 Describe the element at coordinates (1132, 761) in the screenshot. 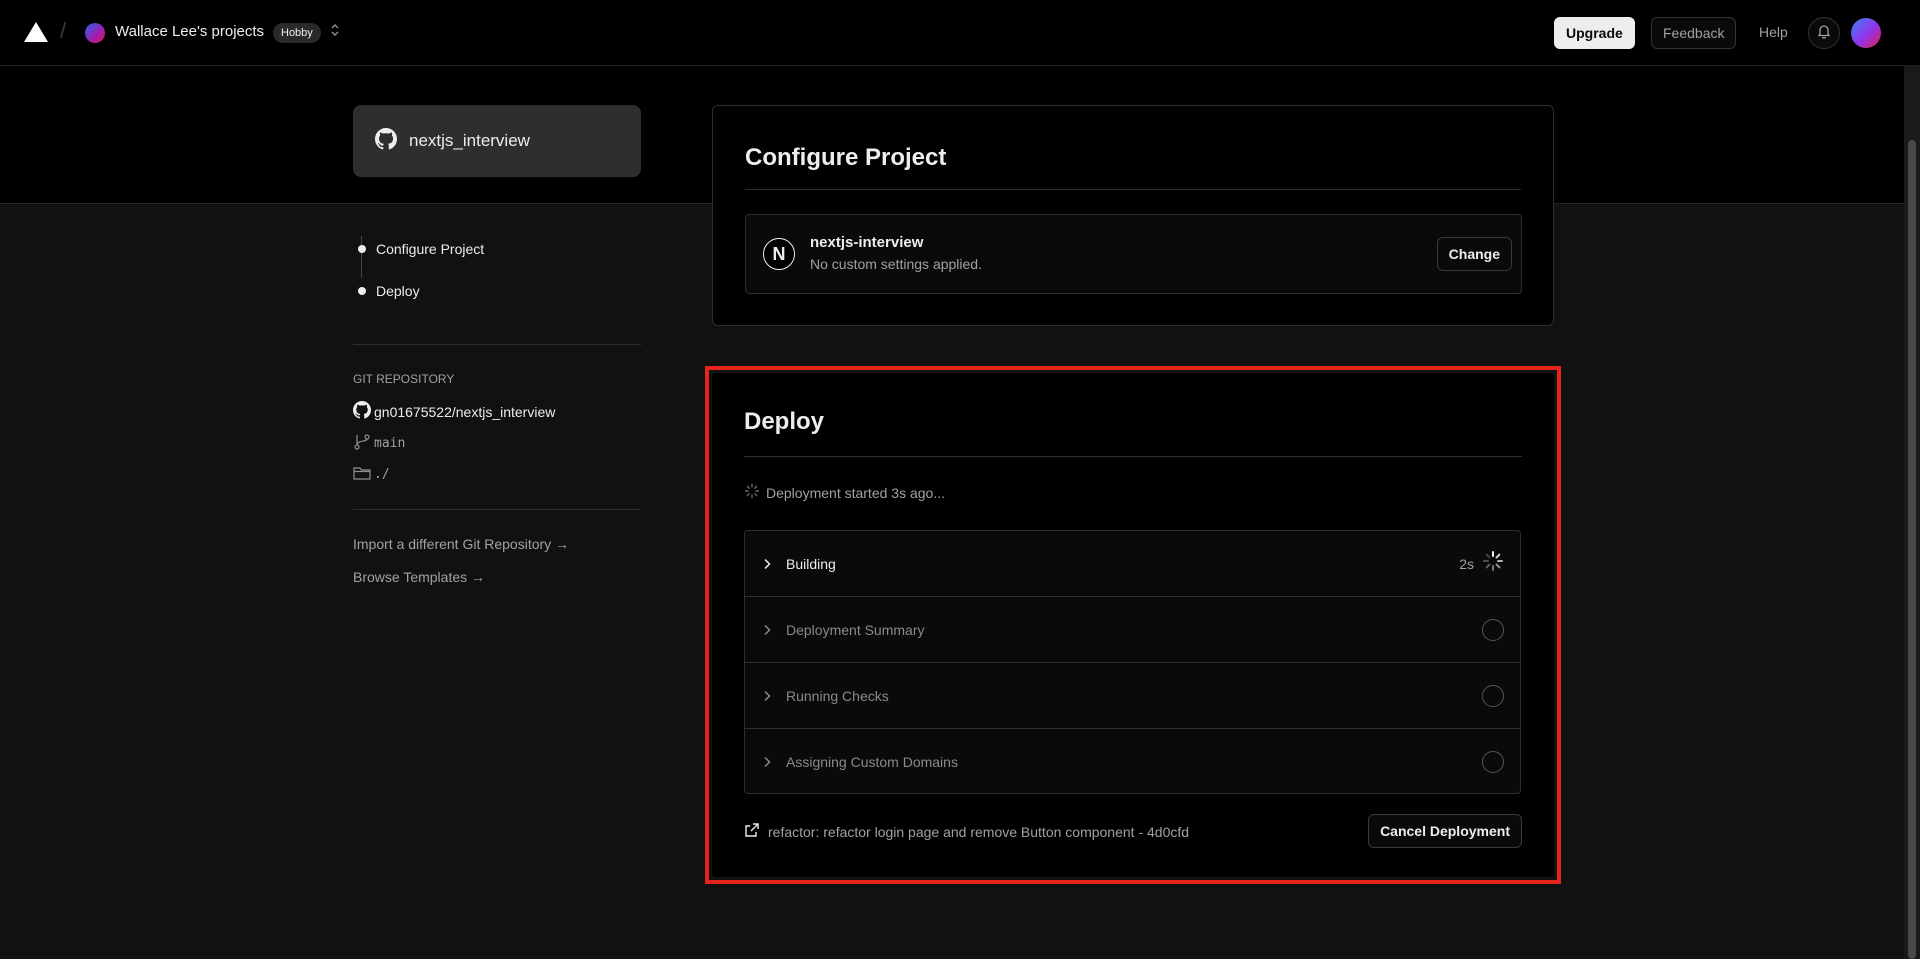

I see `step-row-assigning-custom-domains: Assigning Custom Domains` at that location.